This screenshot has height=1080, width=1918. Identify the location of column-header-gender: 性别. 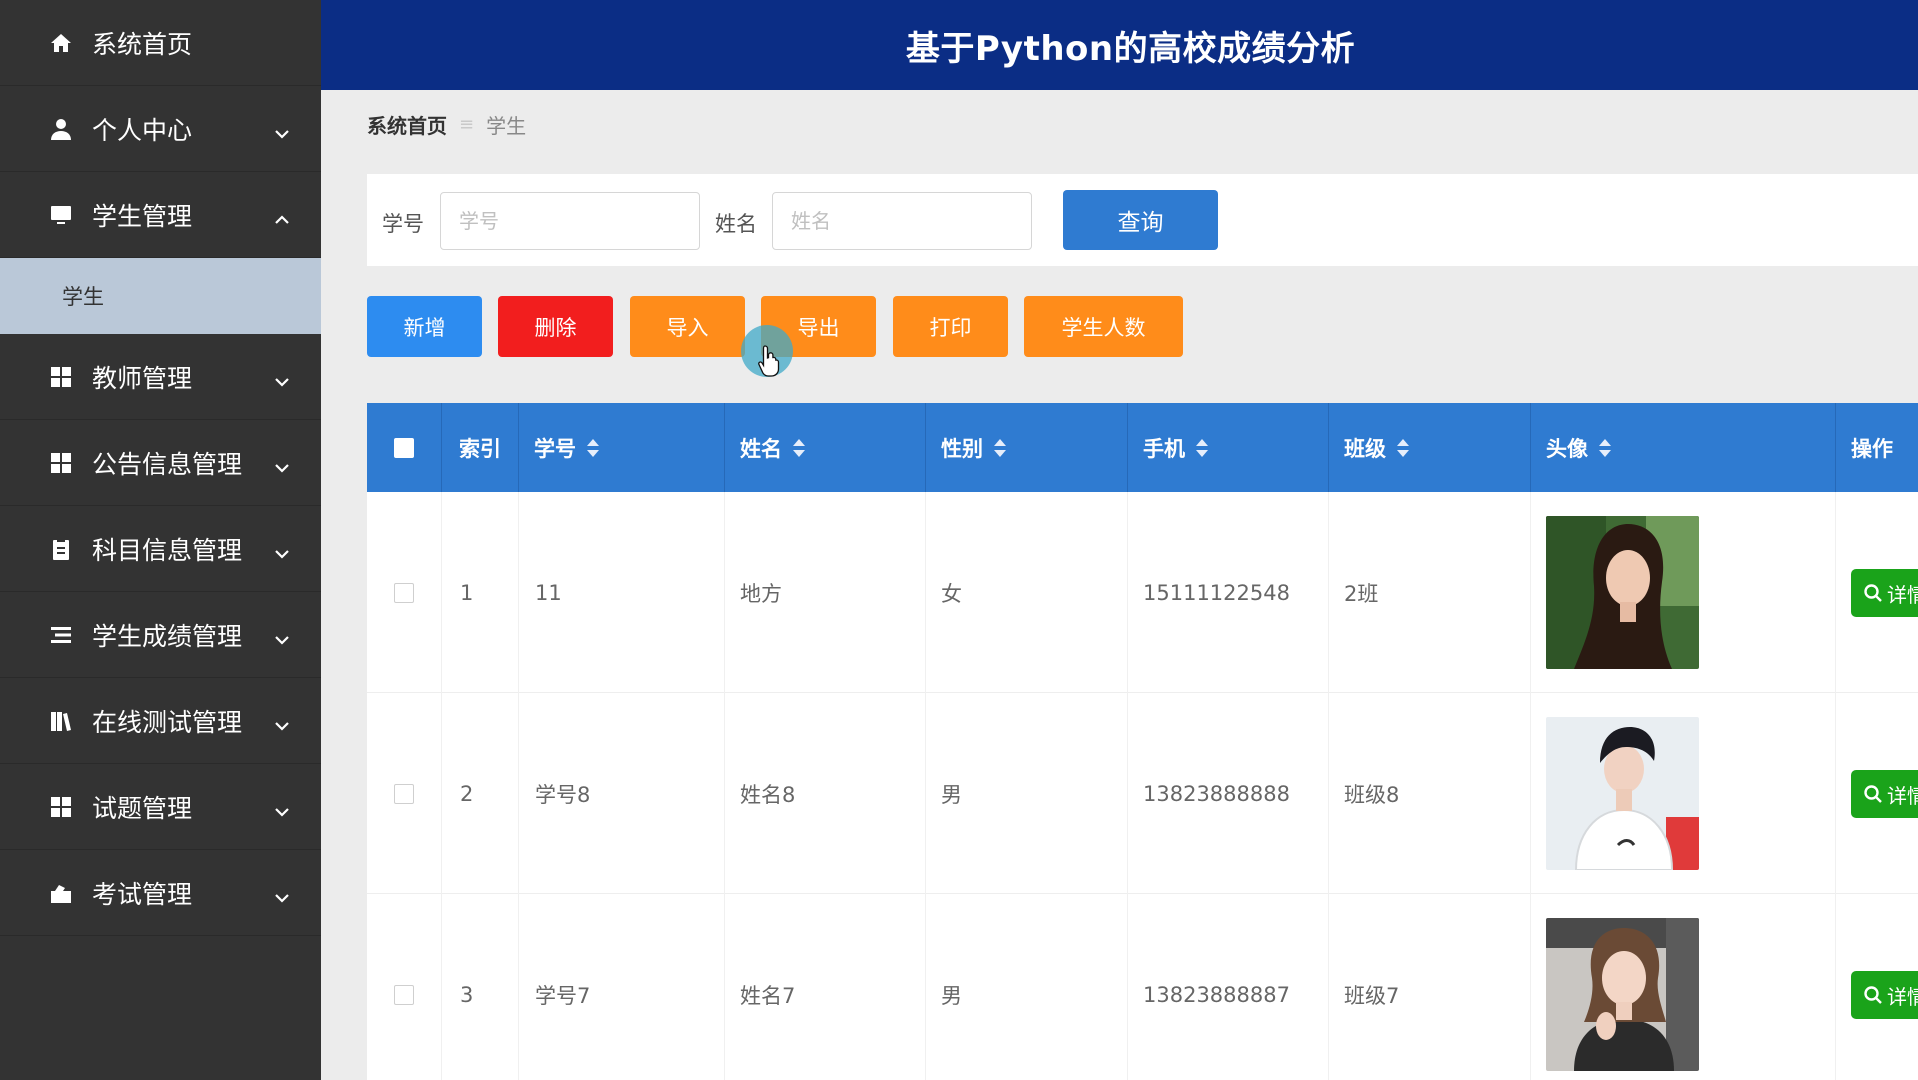
(1027, 447).